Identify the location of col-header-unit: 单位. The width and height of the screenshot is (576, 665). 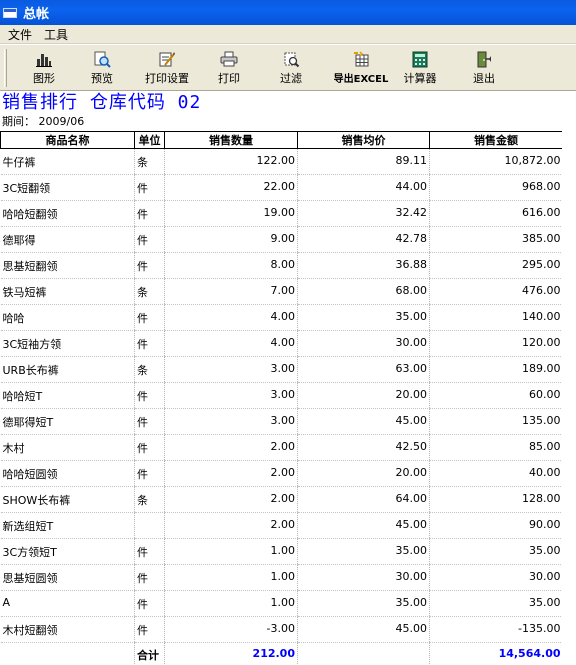
(149, 140).